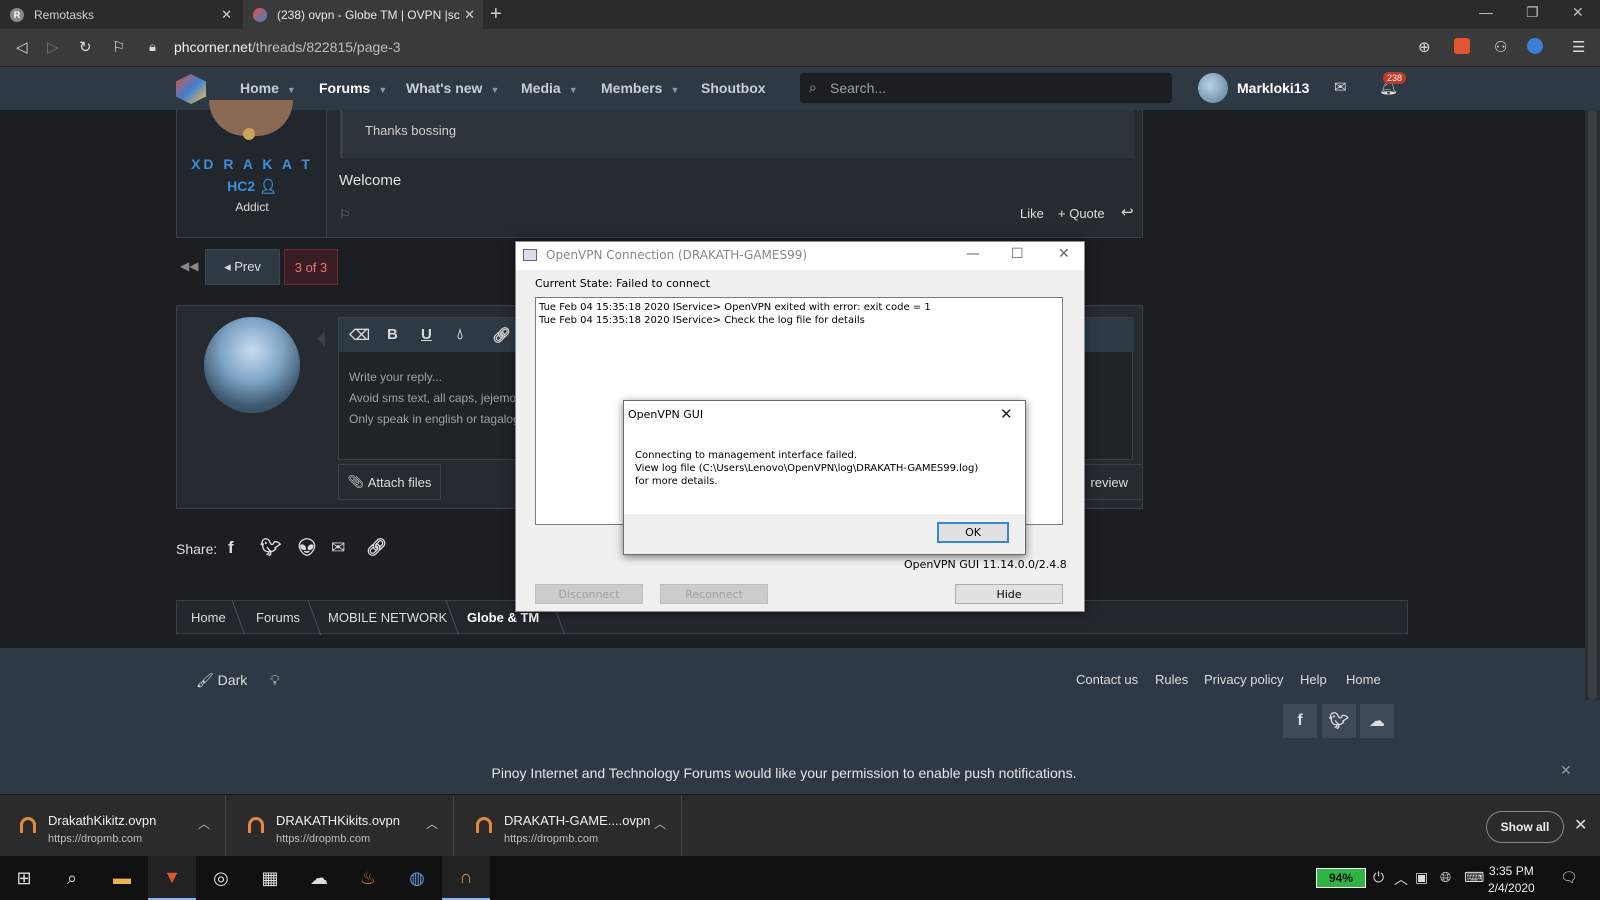 This screenshot has width=1600, height=900. I want to click on quote-button: + Quote, so click(1081, 213).